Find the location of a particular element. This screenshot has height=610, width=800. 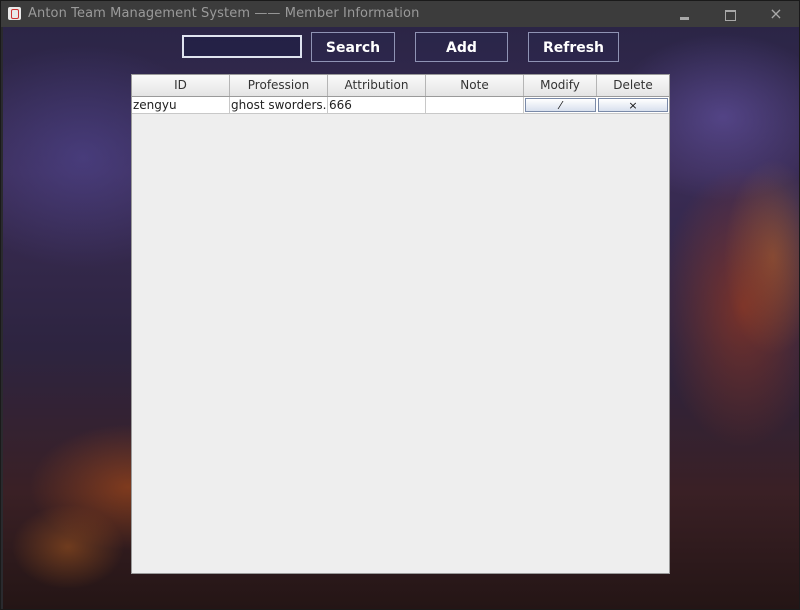

maximize-button is located at coordinates (730, 14).